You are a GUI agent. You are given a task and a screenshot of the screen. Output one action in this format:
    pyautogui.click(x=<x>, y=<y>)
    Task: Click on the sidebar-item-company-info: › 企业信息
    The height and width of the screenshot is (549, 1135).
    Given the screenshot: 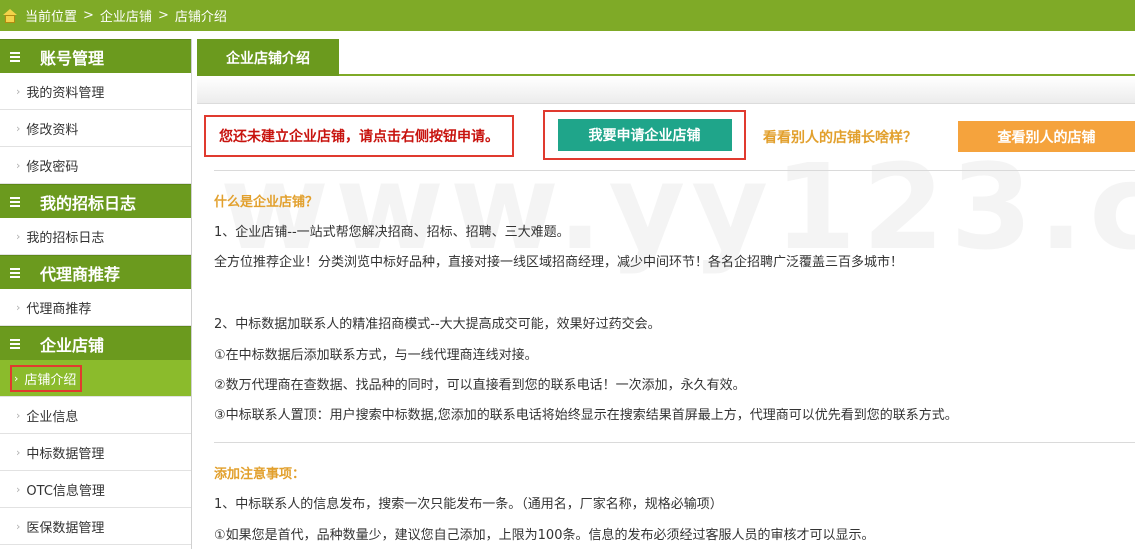 What is the action you would take?
    pyautogui.click(x=95, y=415)
    